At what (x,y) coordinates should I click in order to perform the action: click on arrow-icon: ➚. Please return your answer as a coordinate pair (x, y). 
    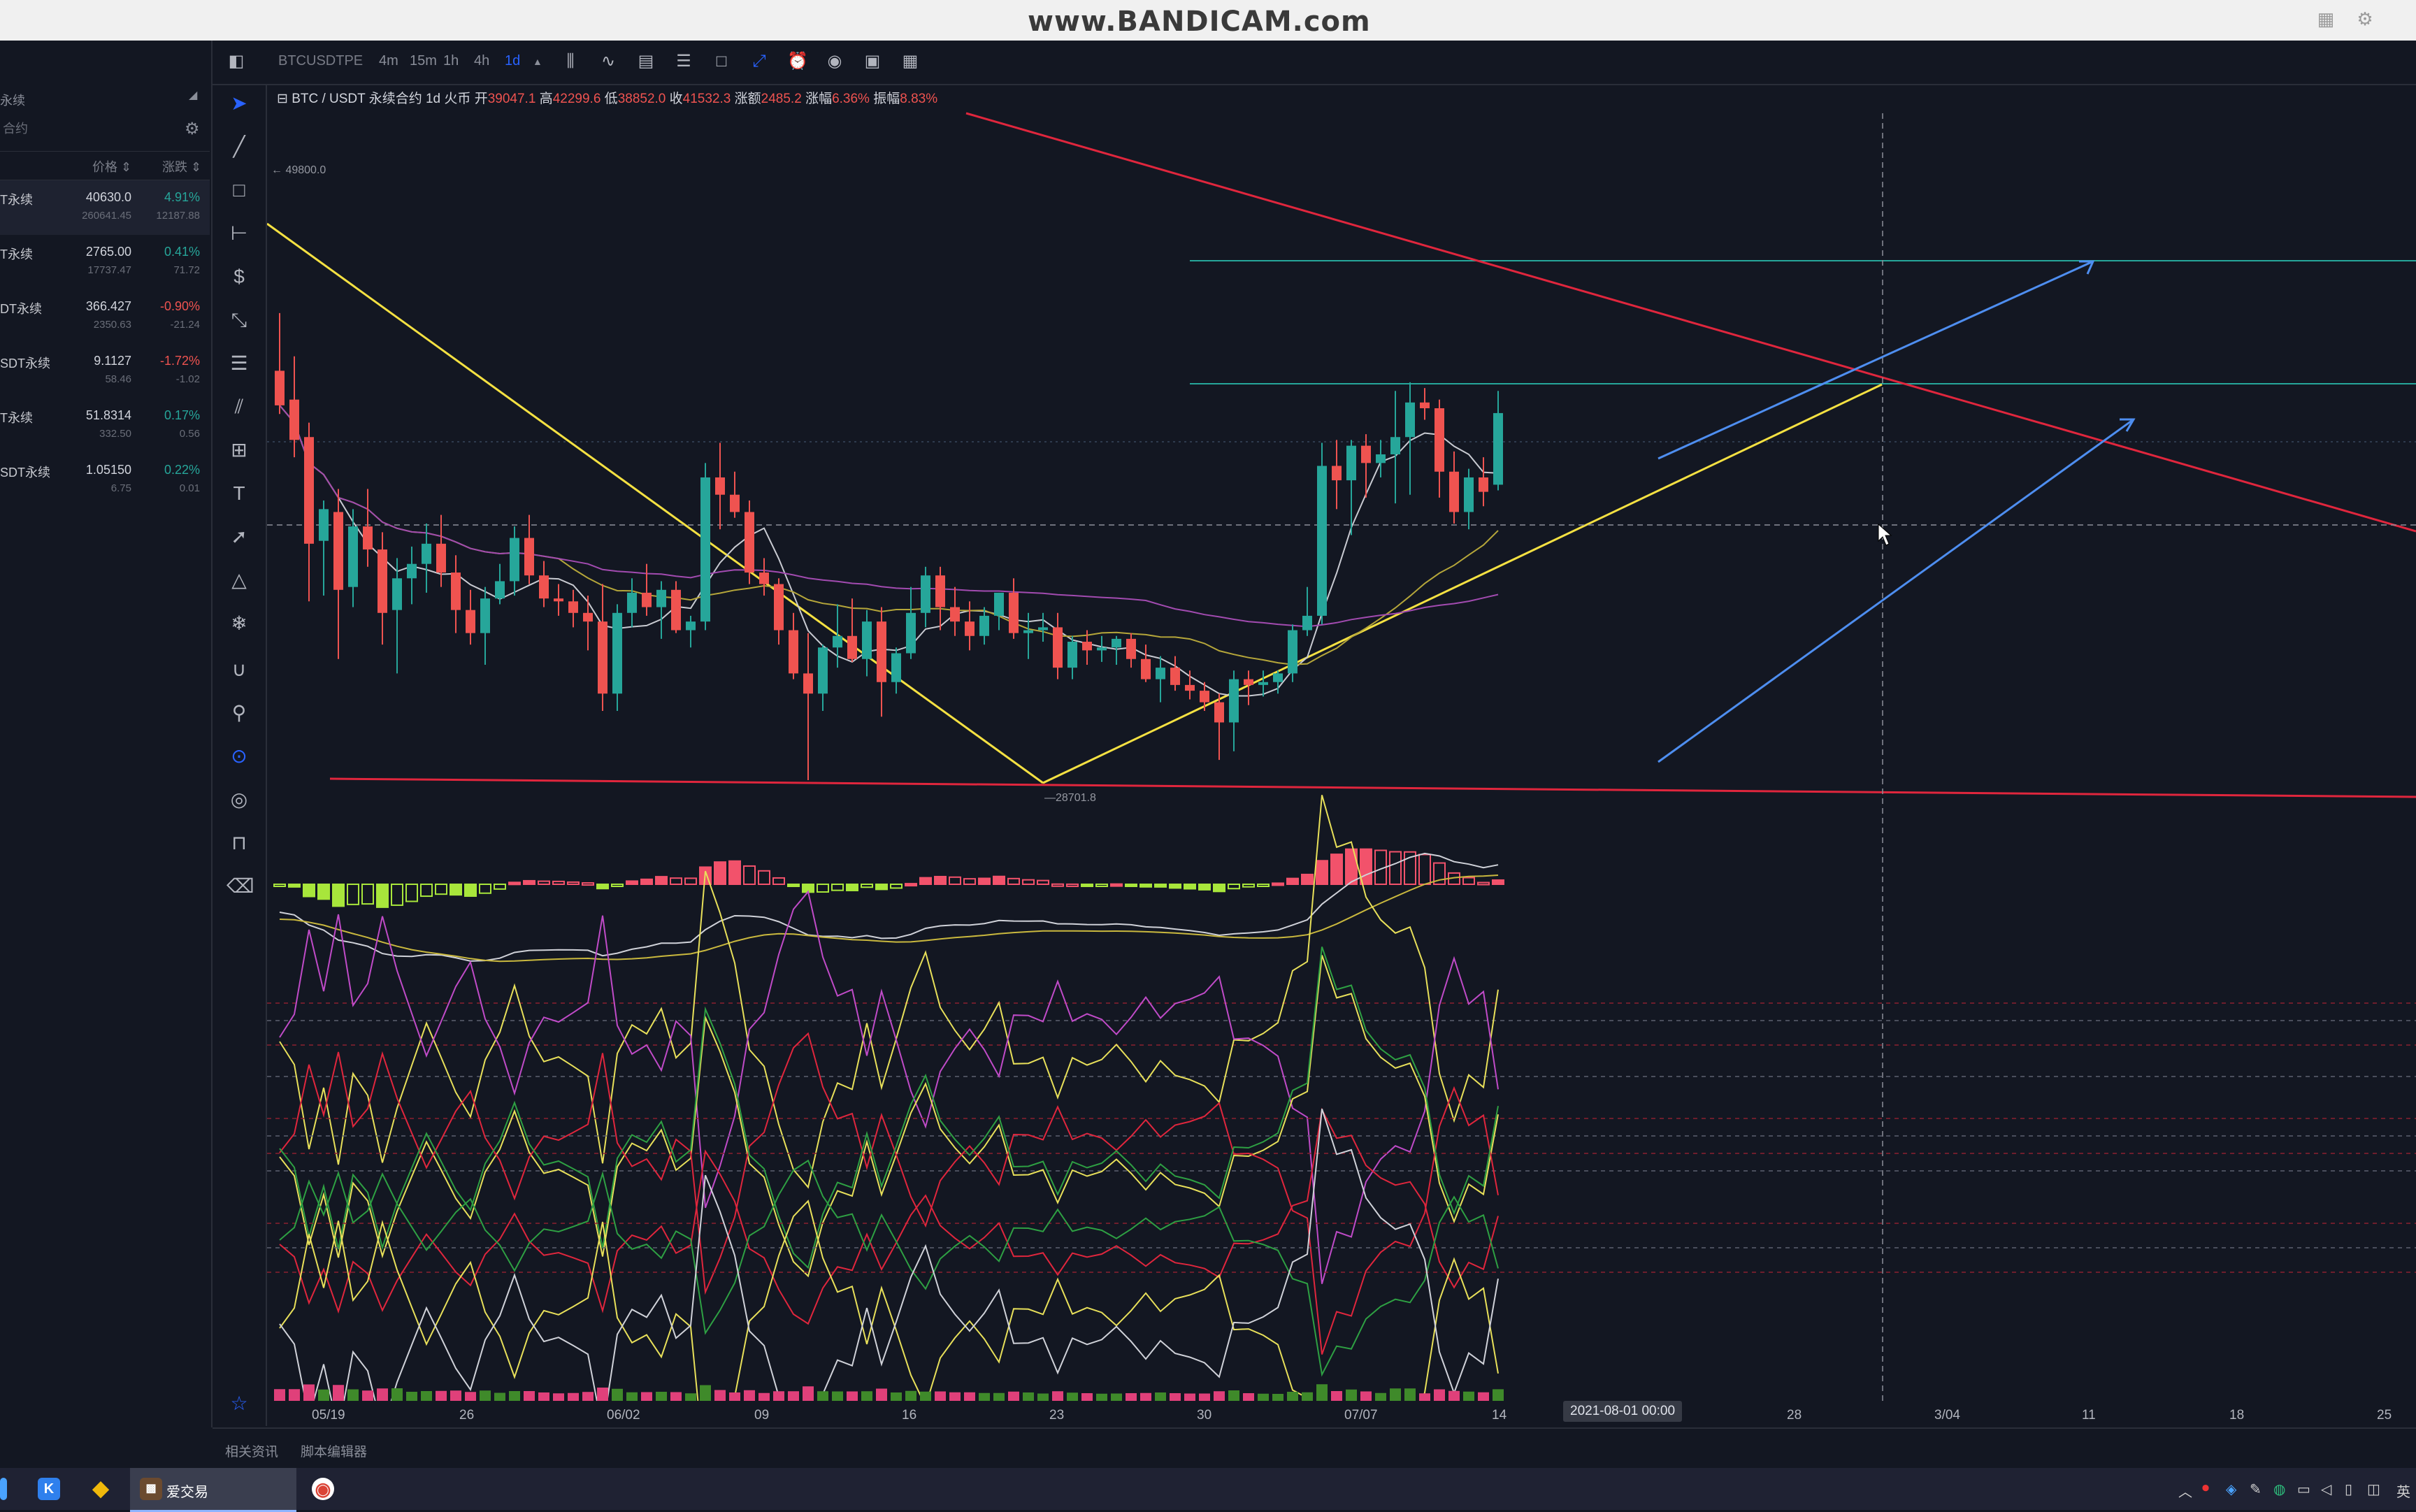
    Looking at the image, I should click on (239, 536).